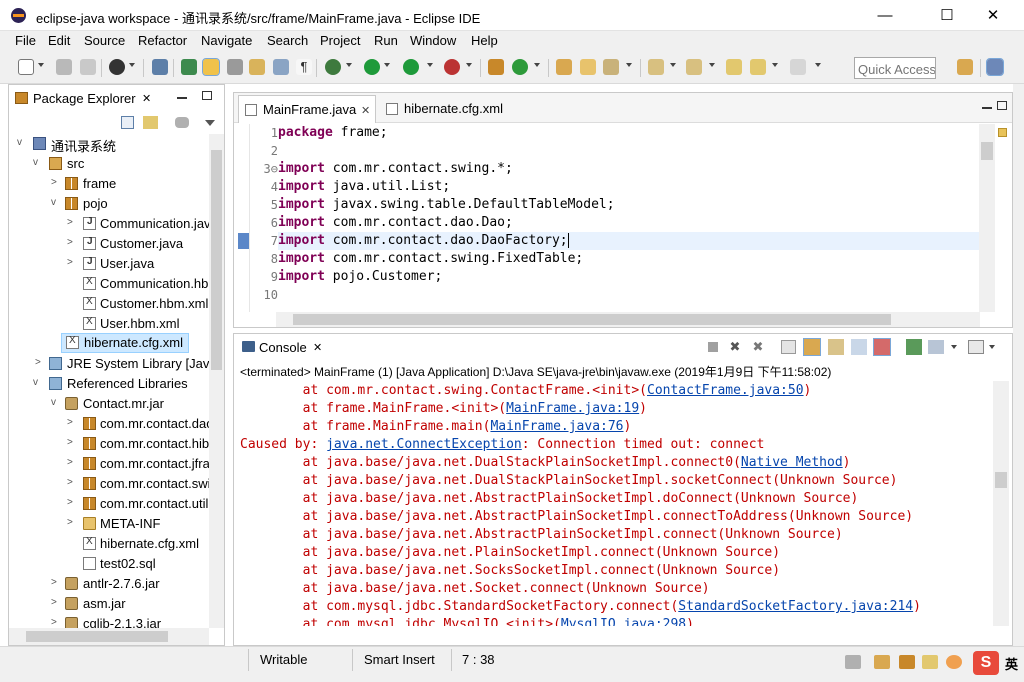 This screenshot has width=1024, height=682. I want to click on tree-item-communication-hbm: Communication.hbm.xml, so click(109, 284).